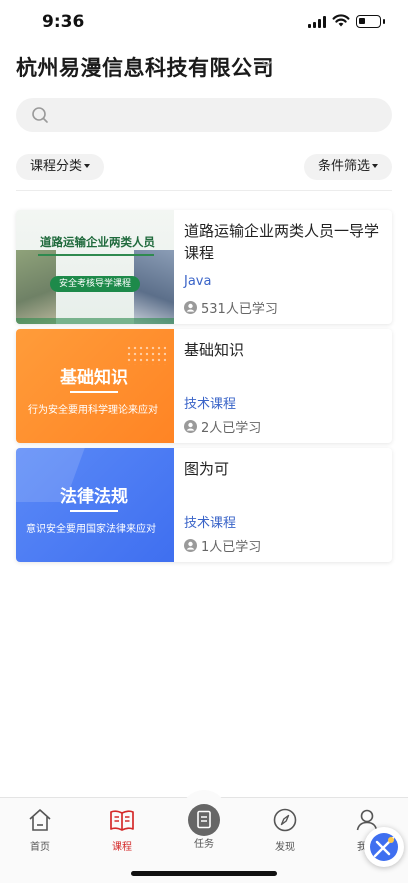 The width and height of the screenshot is (408, 883). Describe the element at coordinates (145, 67) in the screenshot. I see `company-title: 杭州易漫信息科技有限公司` at that location.